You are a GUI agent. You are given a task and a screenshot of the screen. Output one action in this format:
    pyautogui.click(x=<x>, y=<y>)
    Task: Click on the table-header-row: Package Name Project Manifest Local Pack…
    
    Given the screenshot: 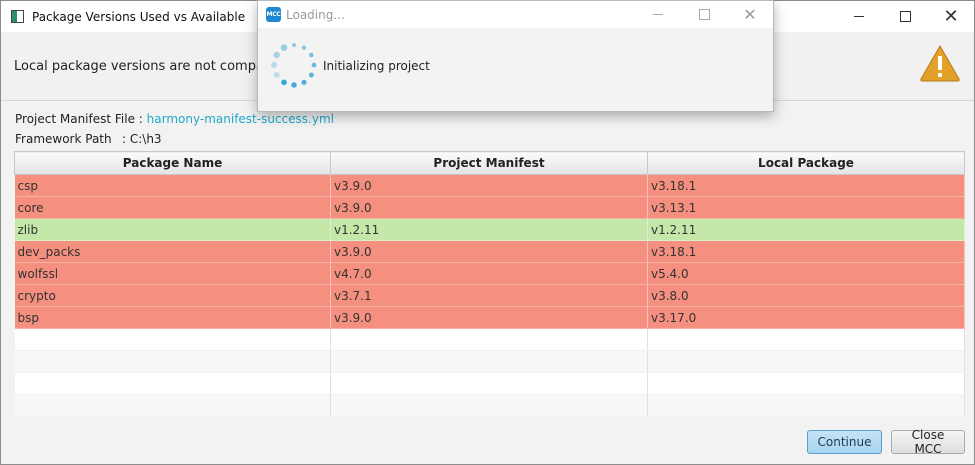 What is the action you would take?
    pyautogui.click(x=489, y=163)
    